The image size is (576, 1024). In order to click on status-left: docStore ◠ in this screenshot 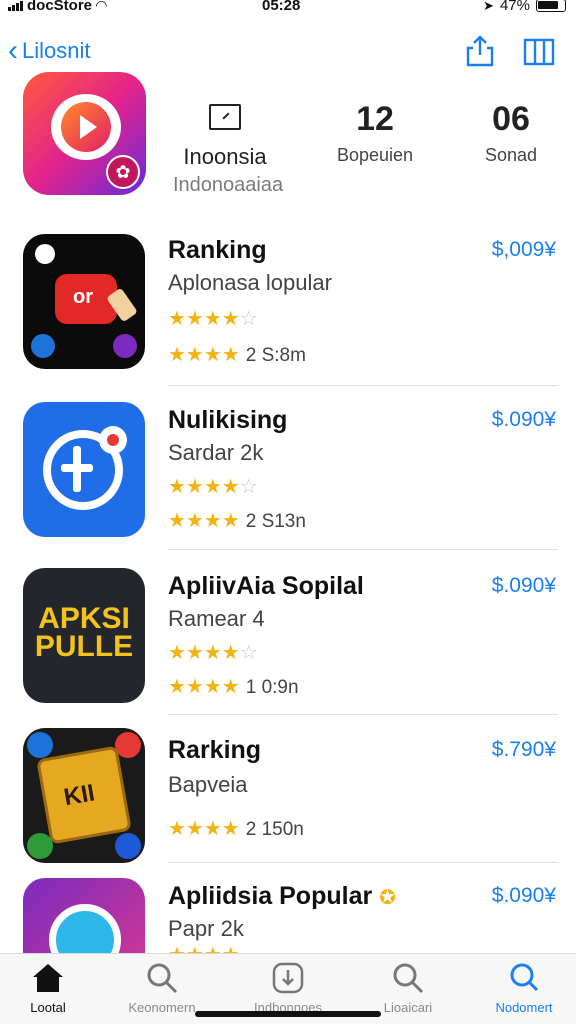, I will do `click(57, 7)`.